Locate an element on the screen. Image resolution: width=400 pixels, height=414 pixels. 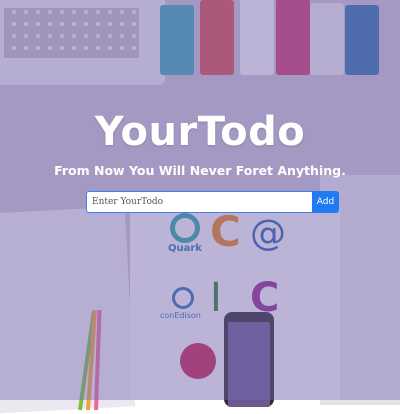
add-todo-form: Add is located at coordinates (212, 202).